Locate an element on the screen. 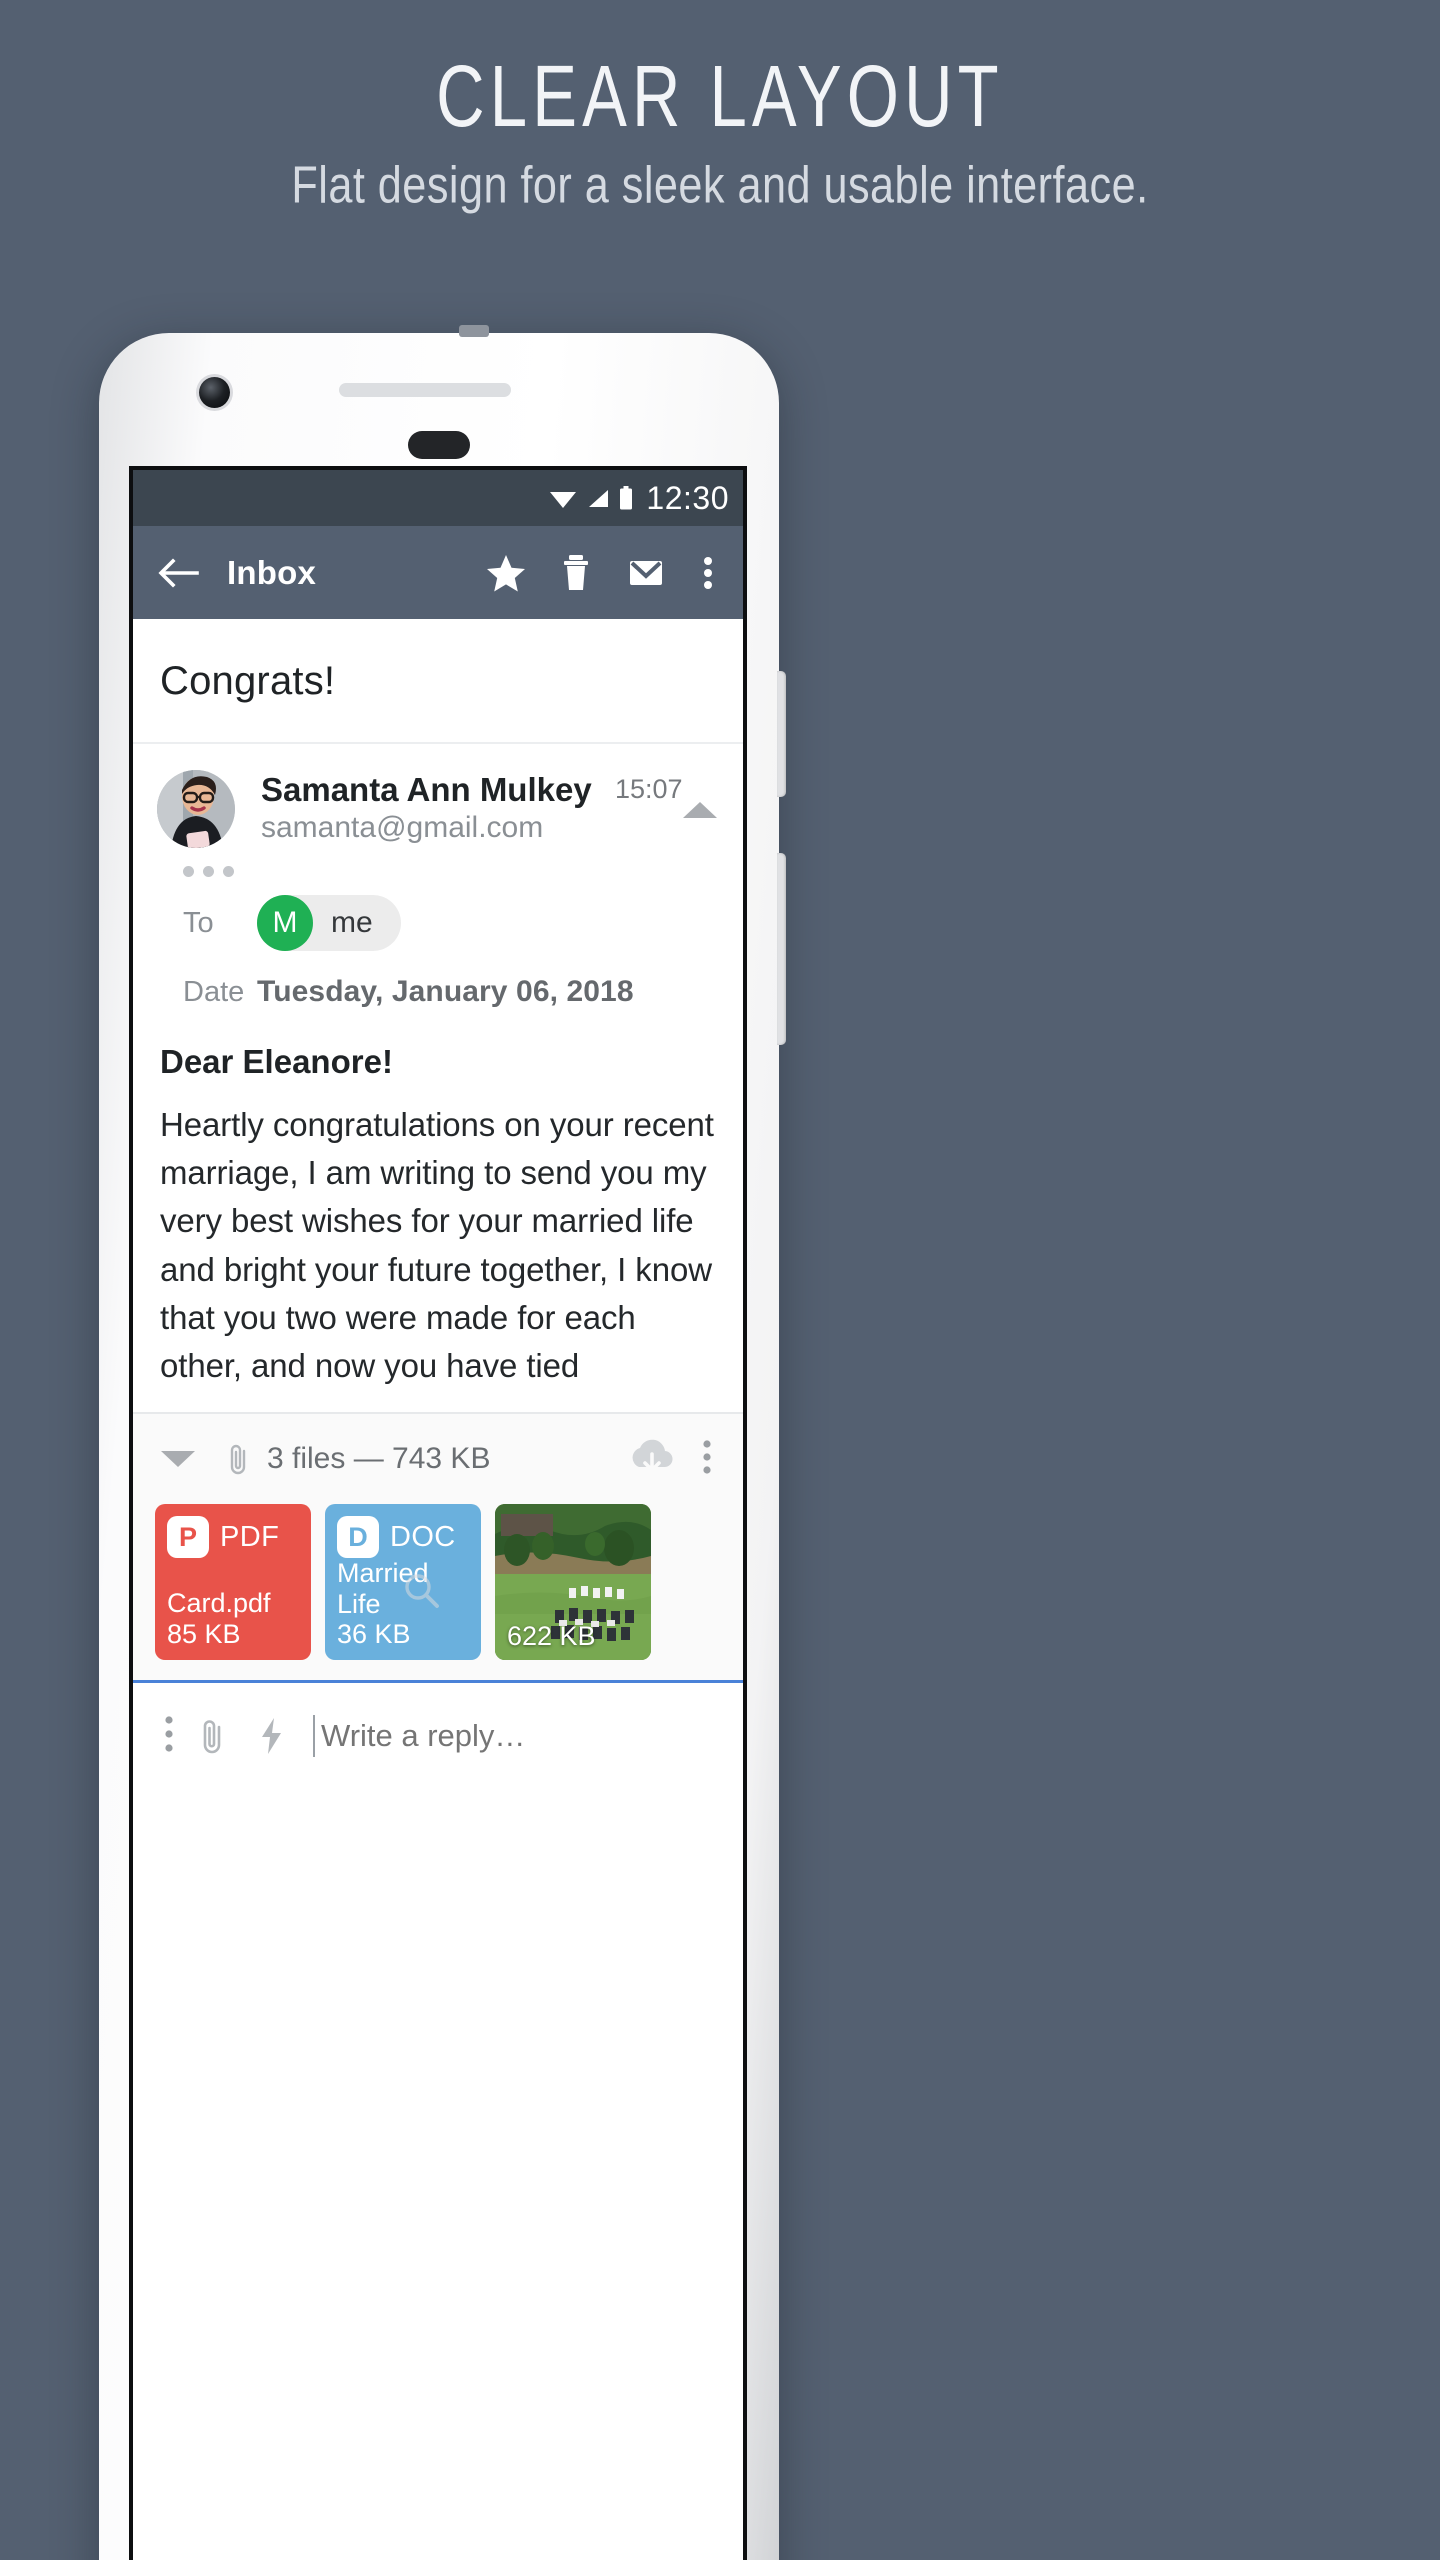 Image resolution: width=1440 pixels, height=2560 pixels. collapse-chevron-down-icon is located at coordinates (178, 1459).